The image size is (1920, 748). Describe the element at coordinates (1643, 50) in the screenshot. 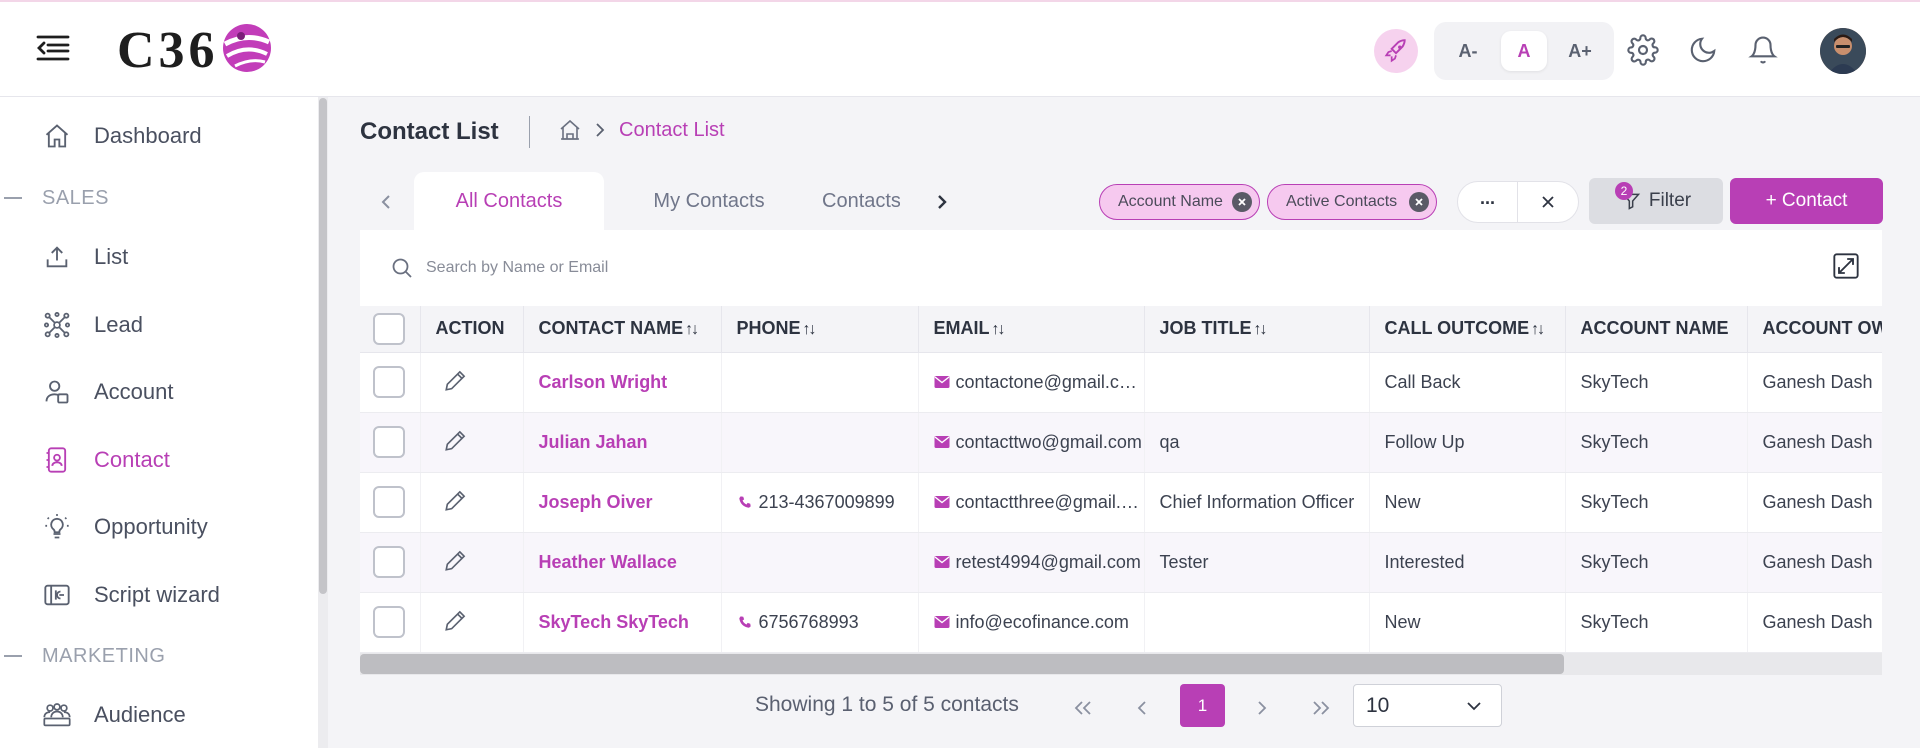

I see `settings-gear-icon` at that location.